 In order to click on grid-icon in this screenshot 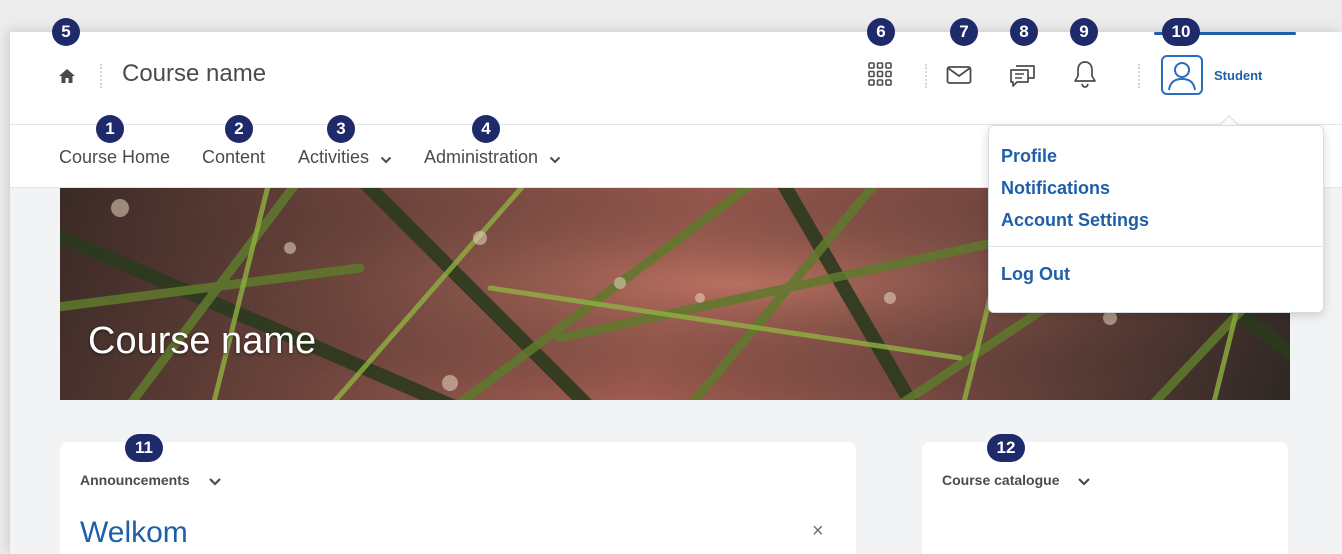, I will do `click(880, 76)`.